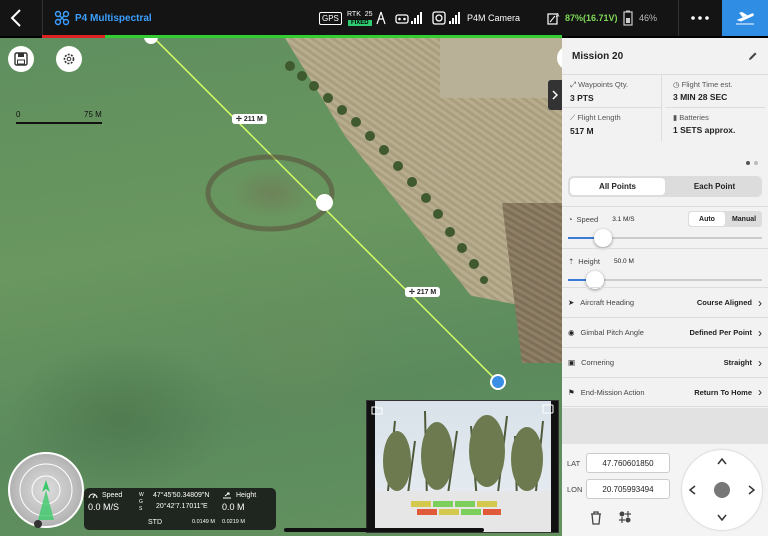 This screenshot has width=768, height=536. What do you see at coordinates (553, 19) in the screenshot?
I see `battery-icon: A` at bounding box center [553, 19].